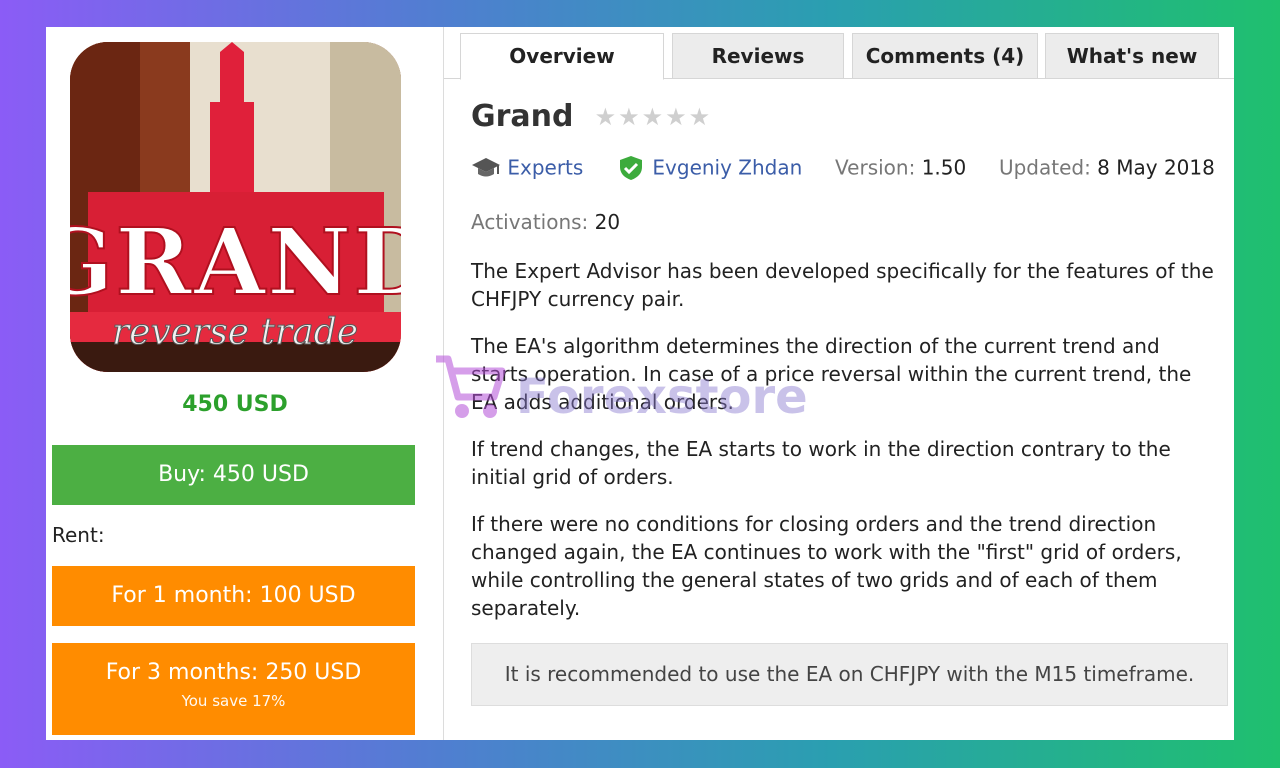  I want to click on updated-label: Updated:, so click(1044, 167).